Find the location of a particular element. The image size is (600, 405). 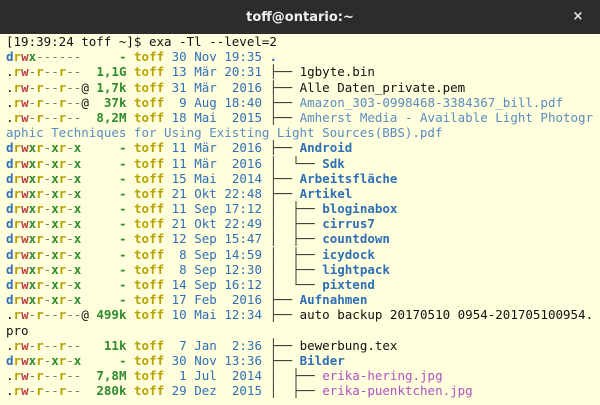

file-name: lightpack is located at coordinates (356, 269).